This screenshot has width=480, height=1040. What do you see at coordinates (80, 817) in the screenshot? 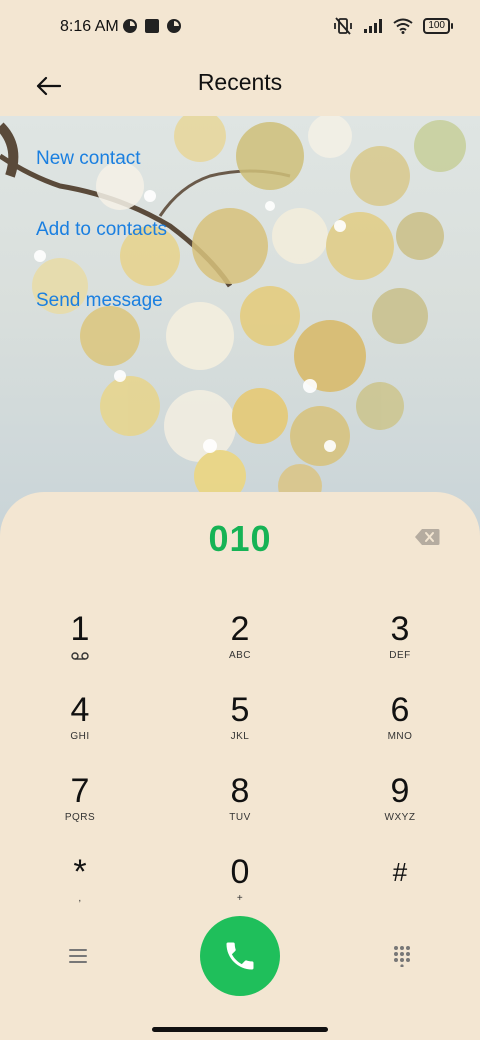
I see `key-letters: PQRS` at bounding box center [80, 817].